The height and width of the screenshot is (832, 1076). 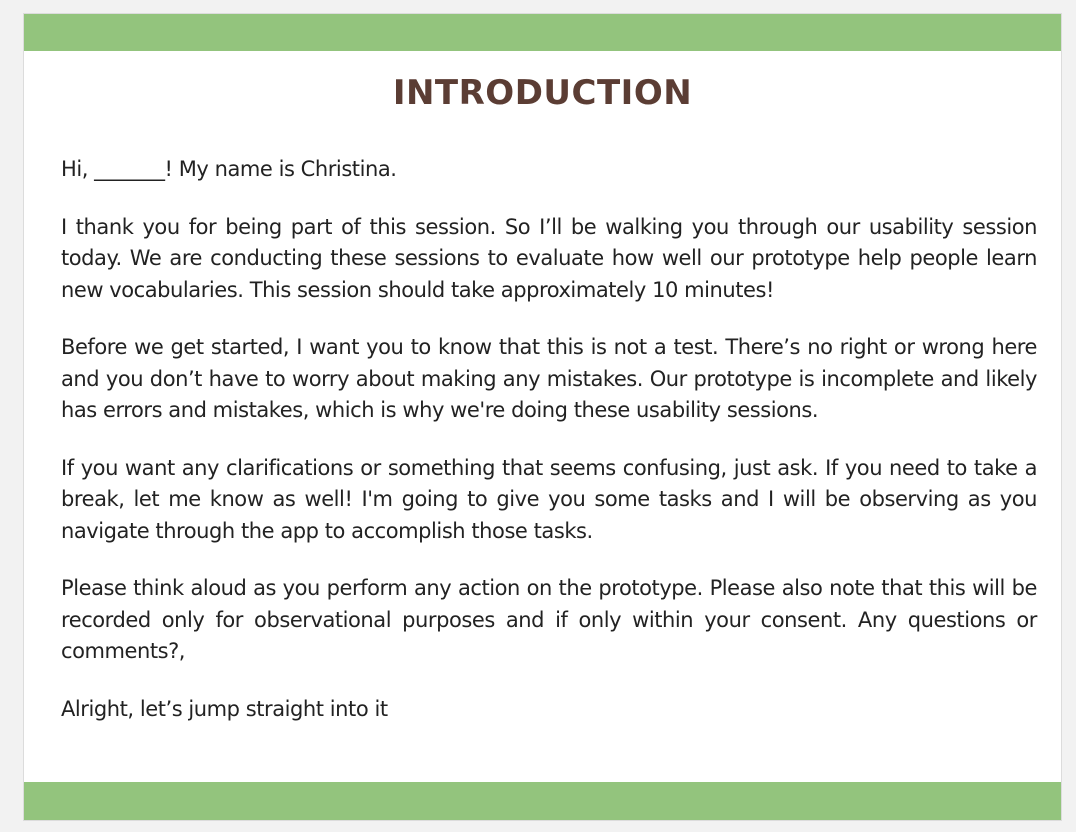 I want to click on closing-paragraph: Alright, let’s jump straight into it, so click(x=224, y=708).